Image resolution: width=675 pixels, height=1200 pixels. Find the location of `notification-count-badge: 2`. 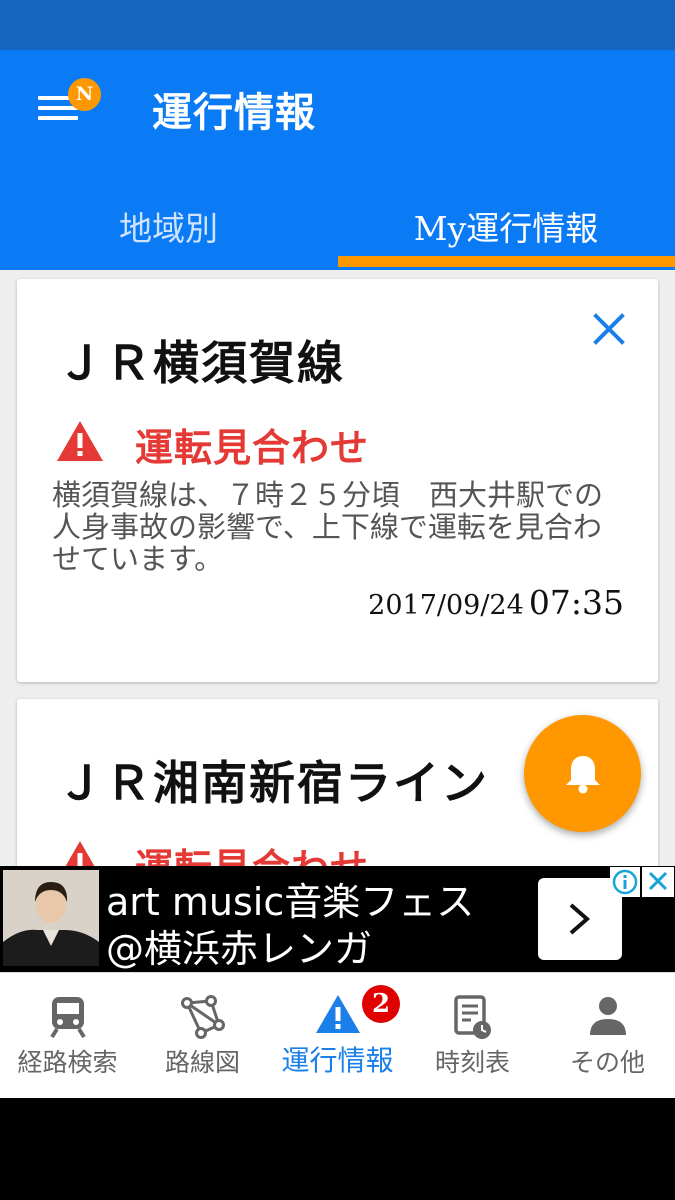

notification-count-badge: 2 is located at coordinates (381, 1004).